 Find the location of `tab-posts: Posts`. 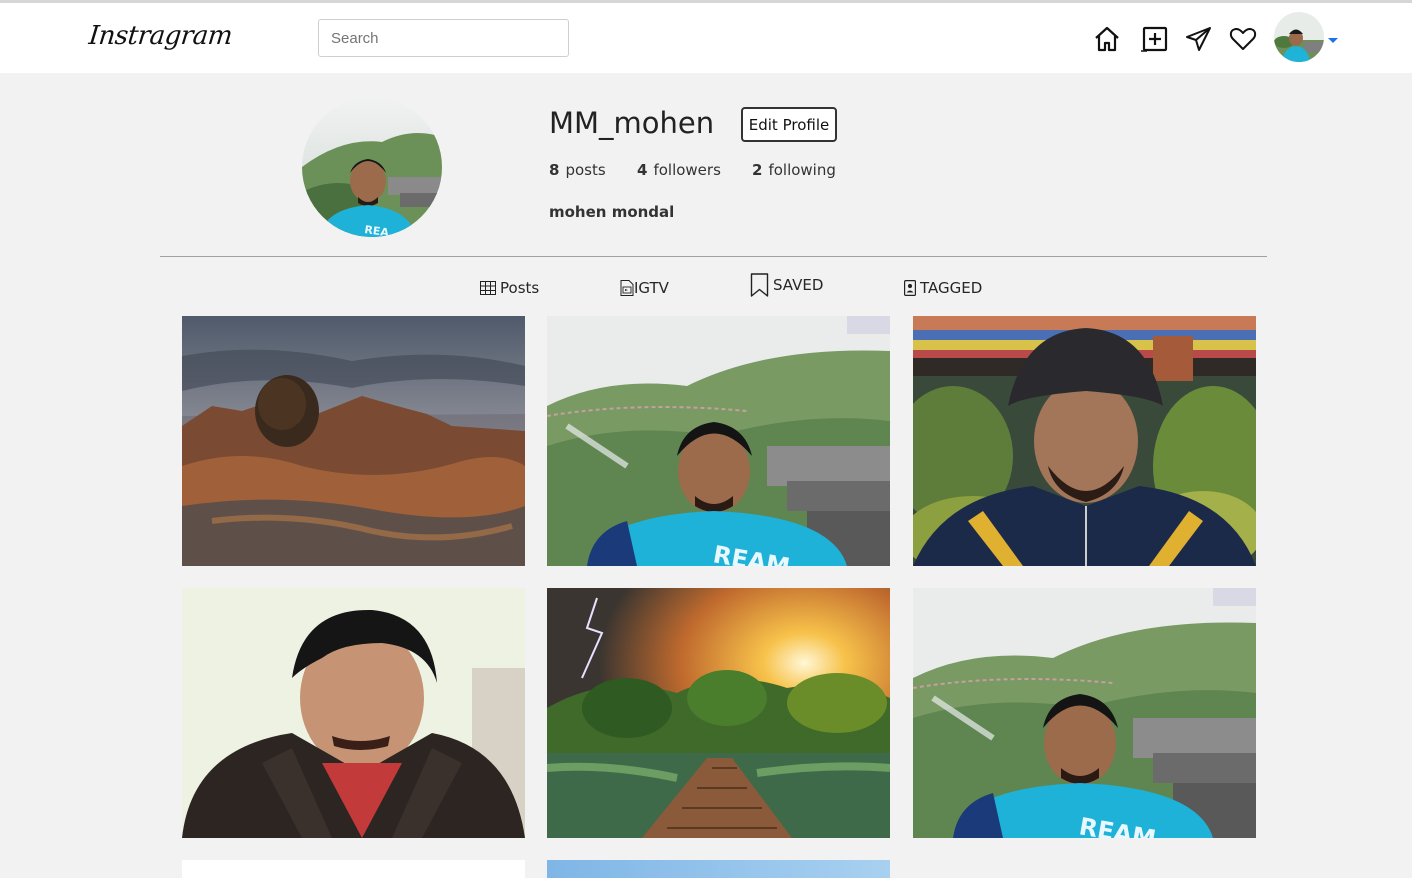

tab-posts: Posts is located at coordinates (509, 288).